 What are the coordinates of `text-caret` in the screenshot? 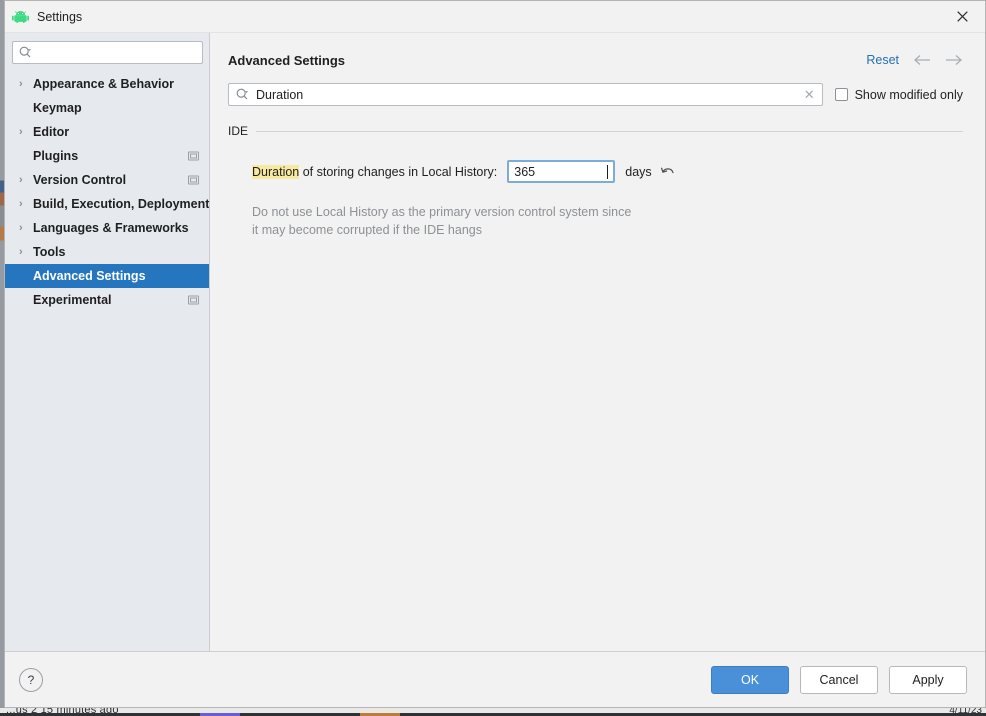 It's located at (608, 171).